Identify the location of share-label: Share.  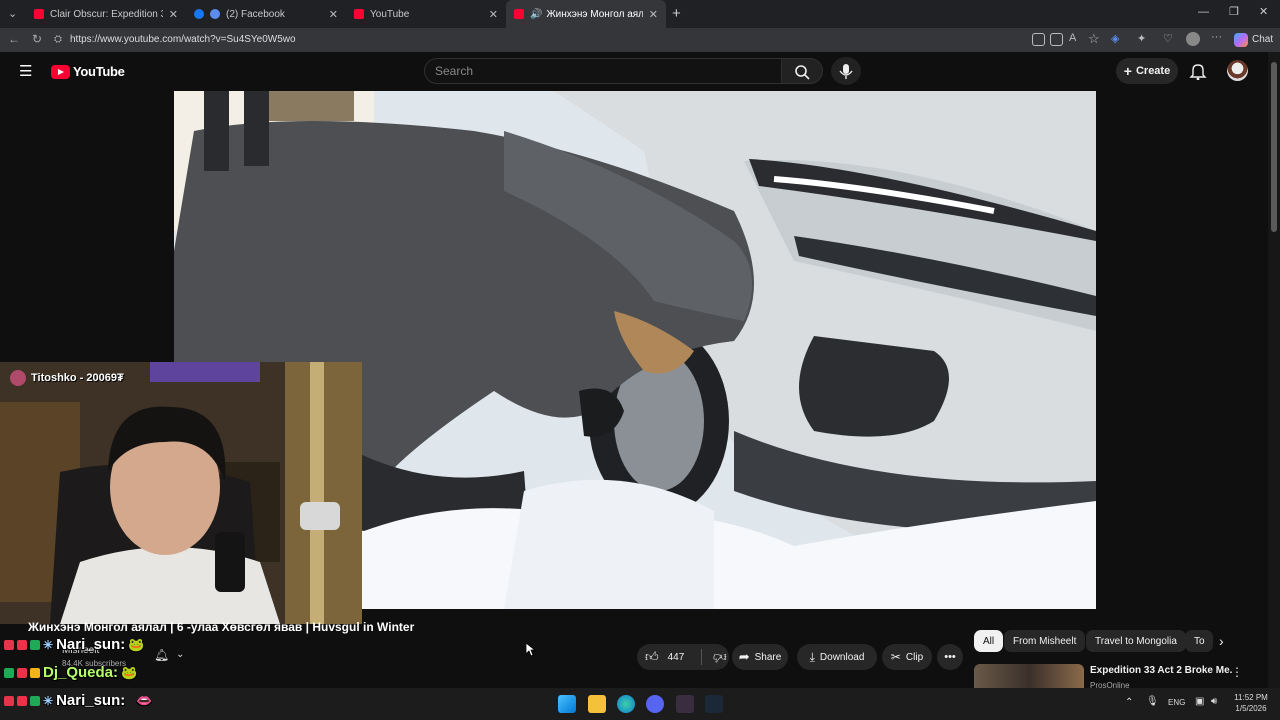
(768, 657).